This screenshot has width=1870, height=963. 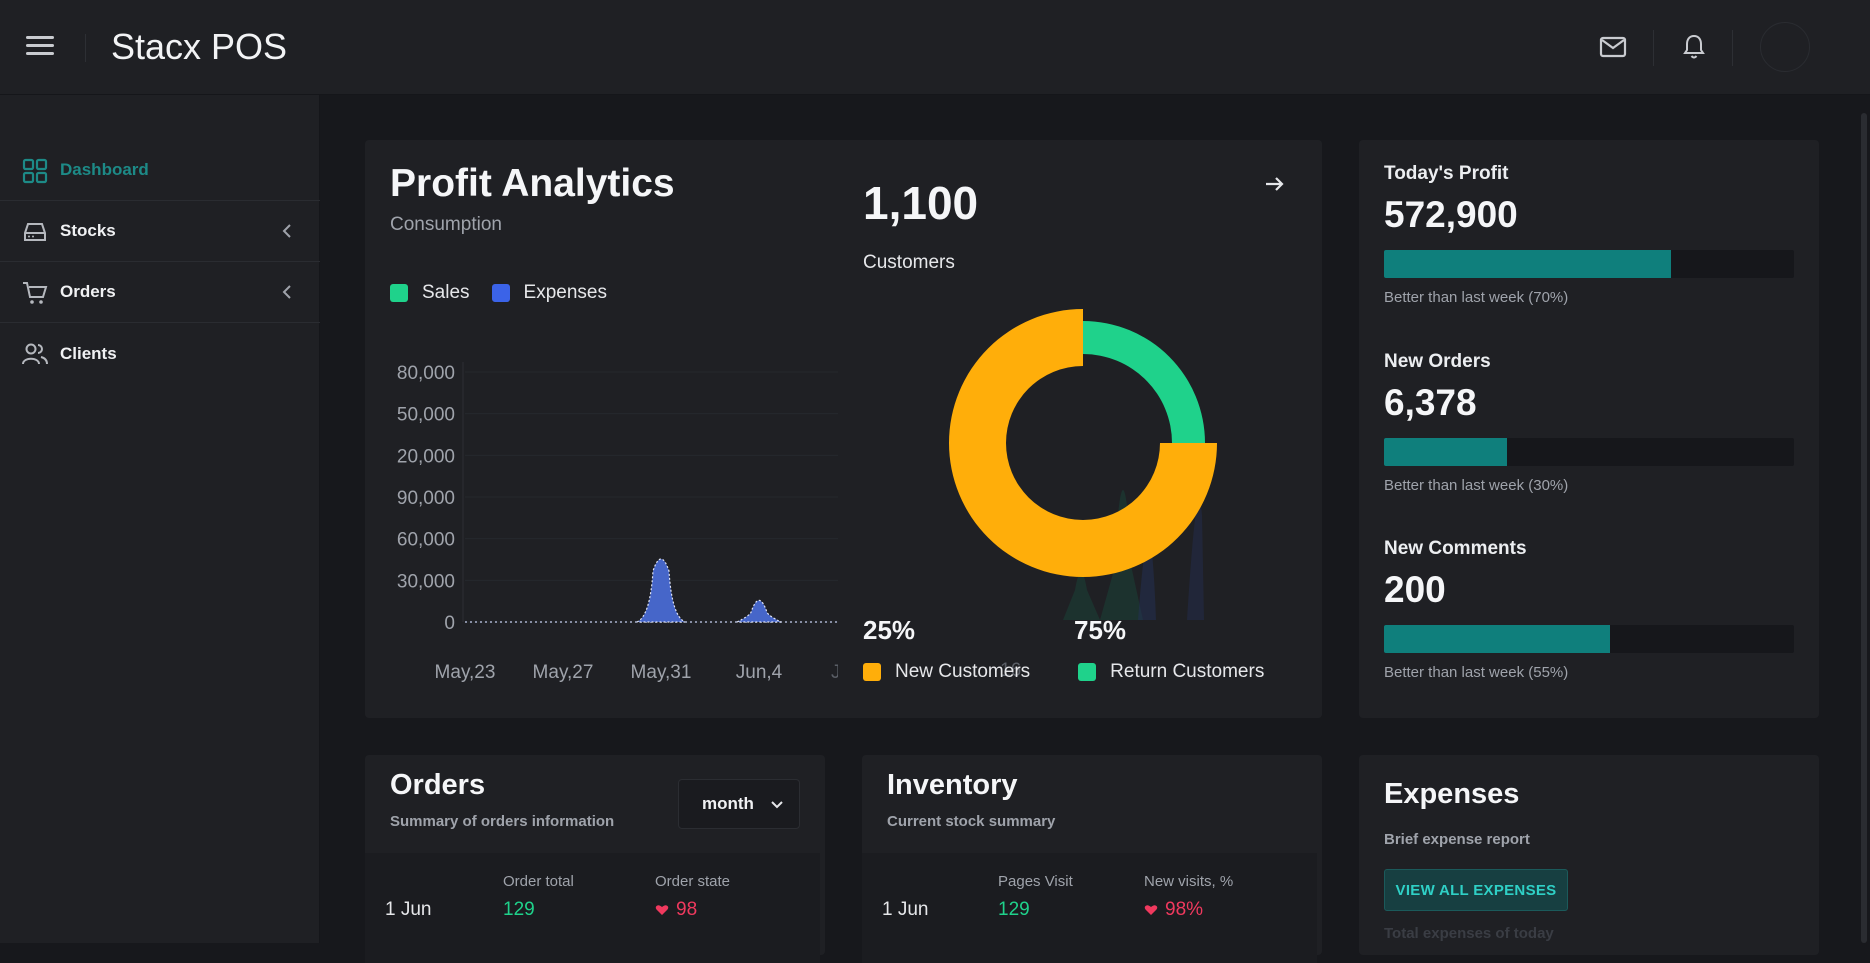 I want to click on new-visits-value: 98%, so click(x=1173, y=910).